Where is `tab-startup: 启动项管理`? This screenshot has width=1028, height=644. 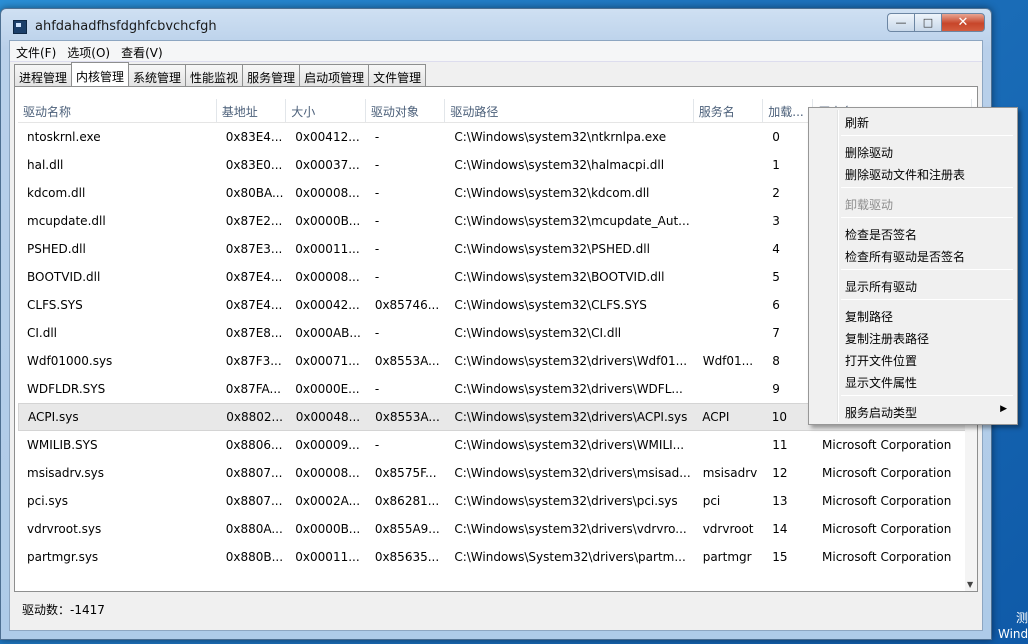 tab-startup: 启动项管理 is located at coordinates (334, 75).